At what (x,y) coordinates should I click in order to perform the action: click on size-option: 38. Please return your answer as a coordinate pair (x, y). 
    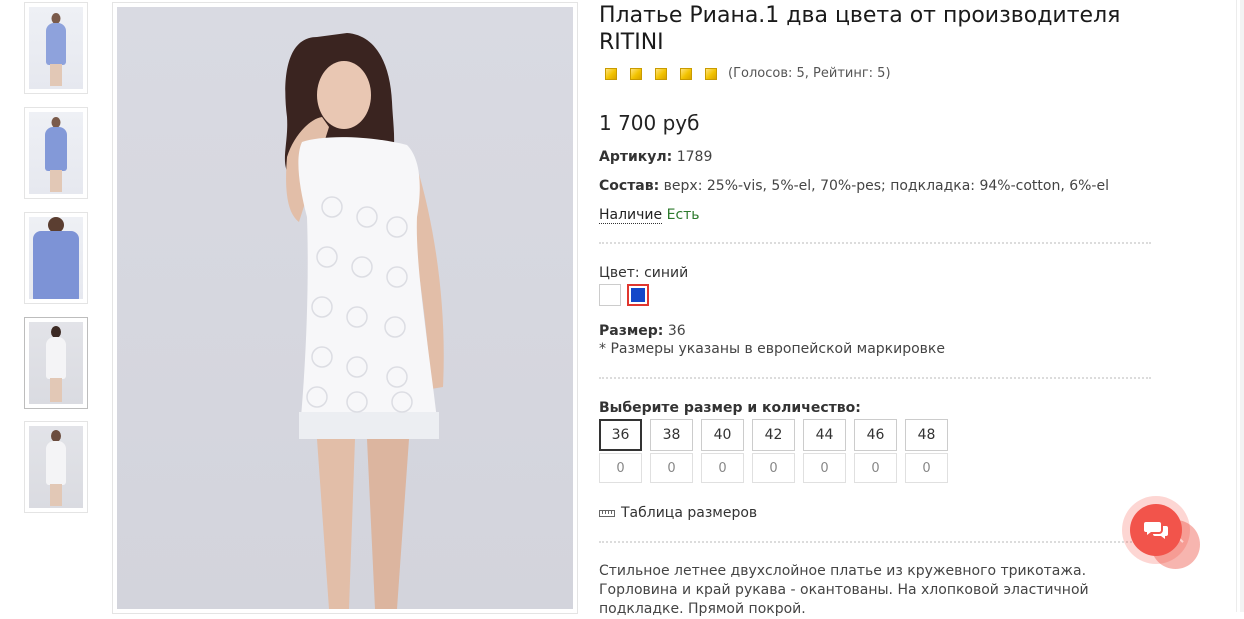
    Looking at the image, I should click on (671, 451).